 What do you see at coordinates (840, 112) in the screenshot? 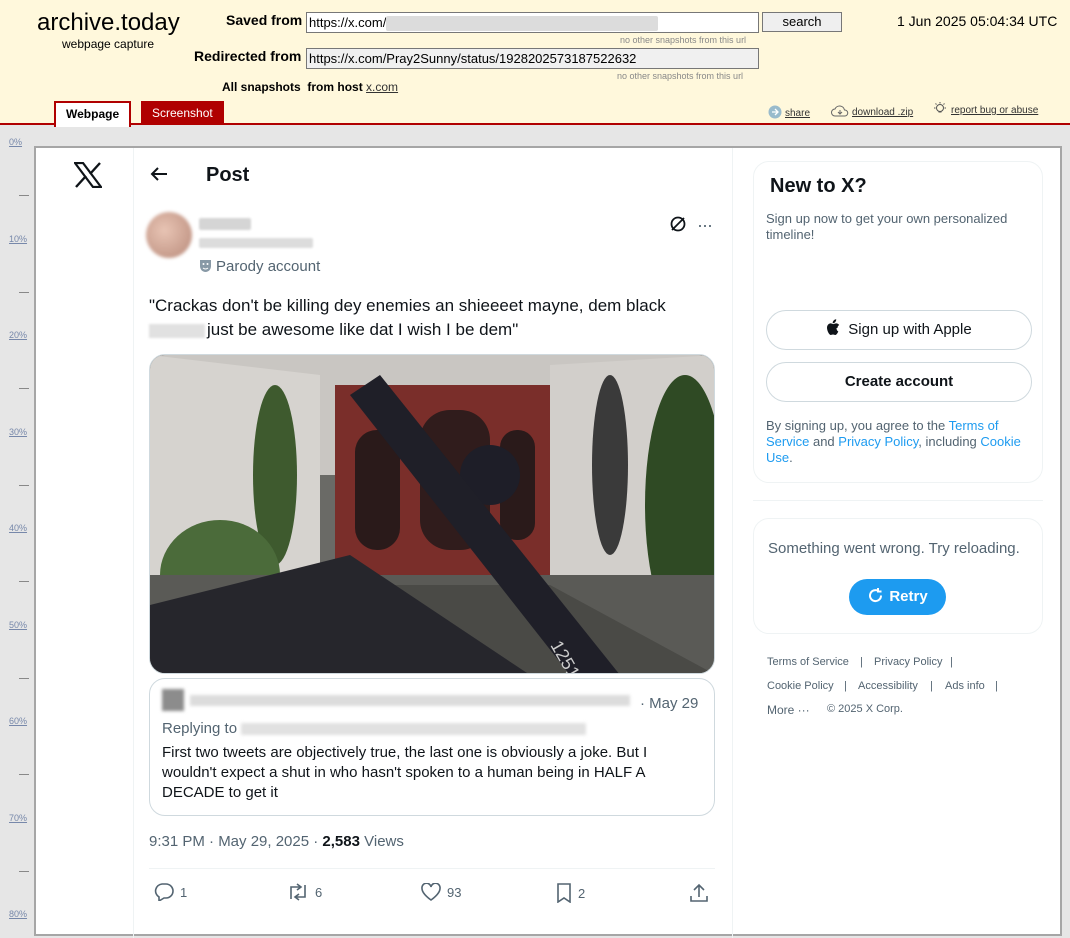
I see `cloud-download-icon` at bounding box center [840, 112].